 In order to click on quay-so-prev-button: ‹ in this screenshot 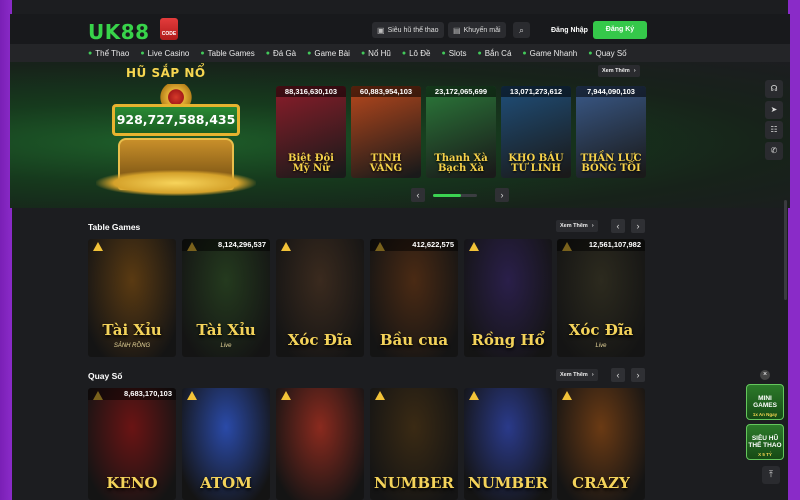, I will do `click(618, 375)`.